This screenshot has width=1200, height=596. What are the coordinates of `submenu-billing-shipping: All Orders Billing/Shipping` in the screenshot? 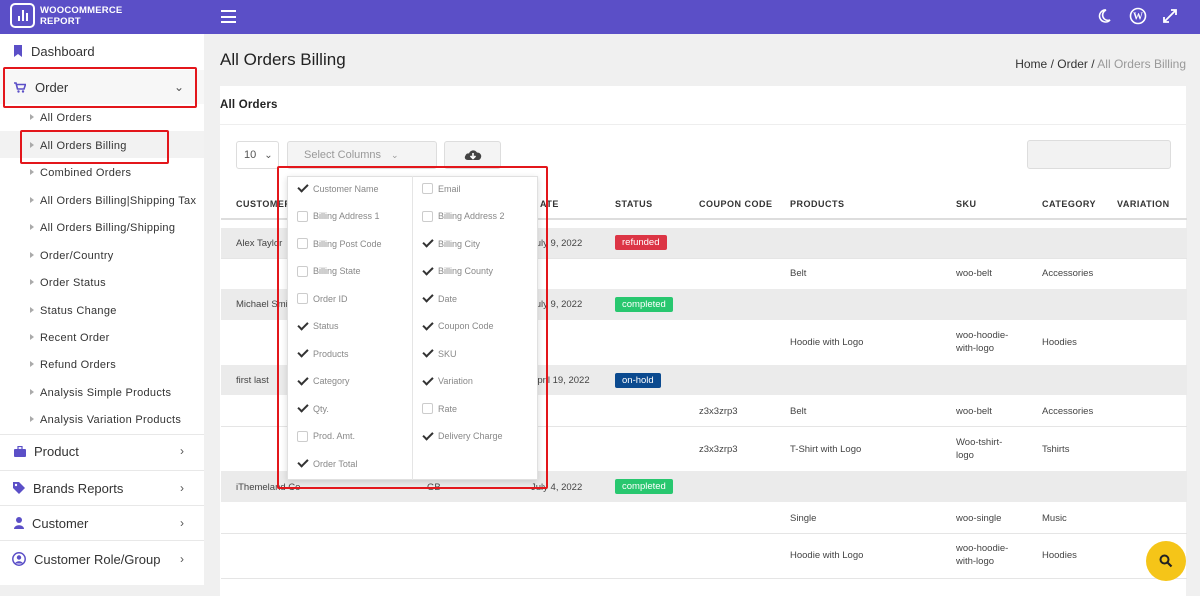 It's located at (102, 228).